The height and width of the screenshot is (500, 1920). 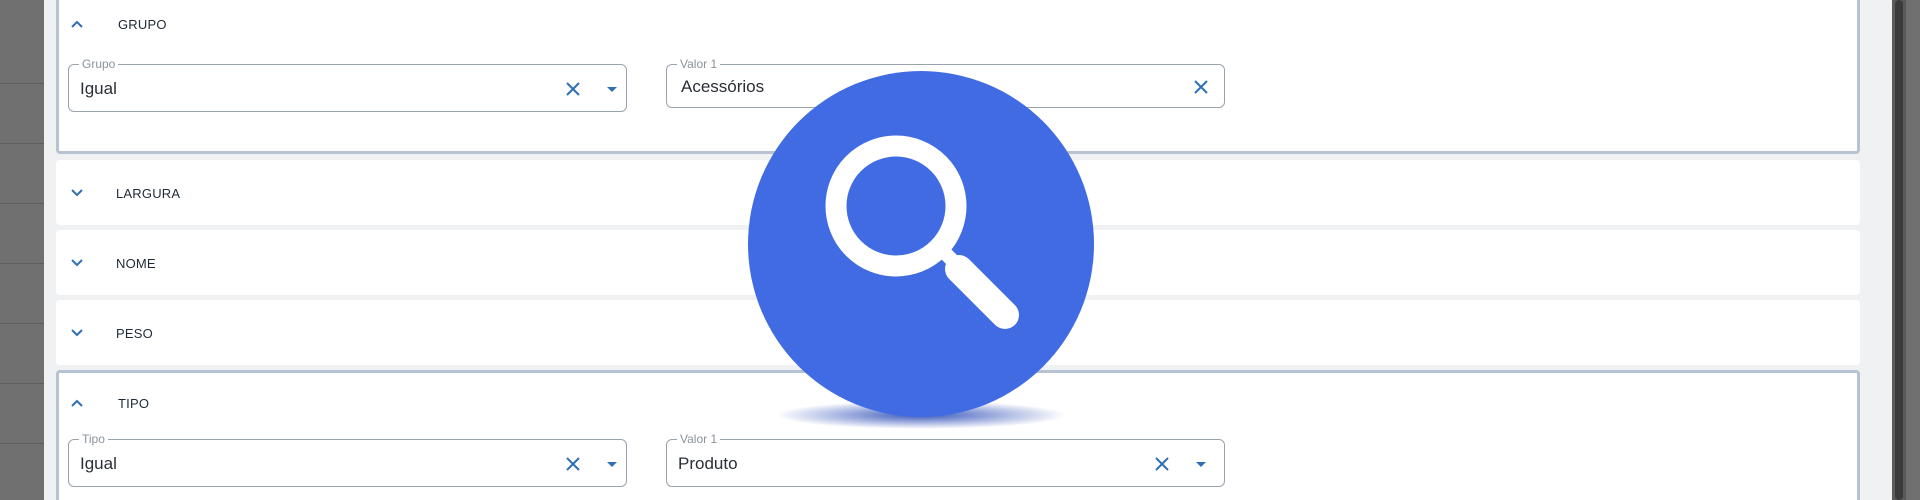 I want to click on search-icon, so click(x=921, y=250).